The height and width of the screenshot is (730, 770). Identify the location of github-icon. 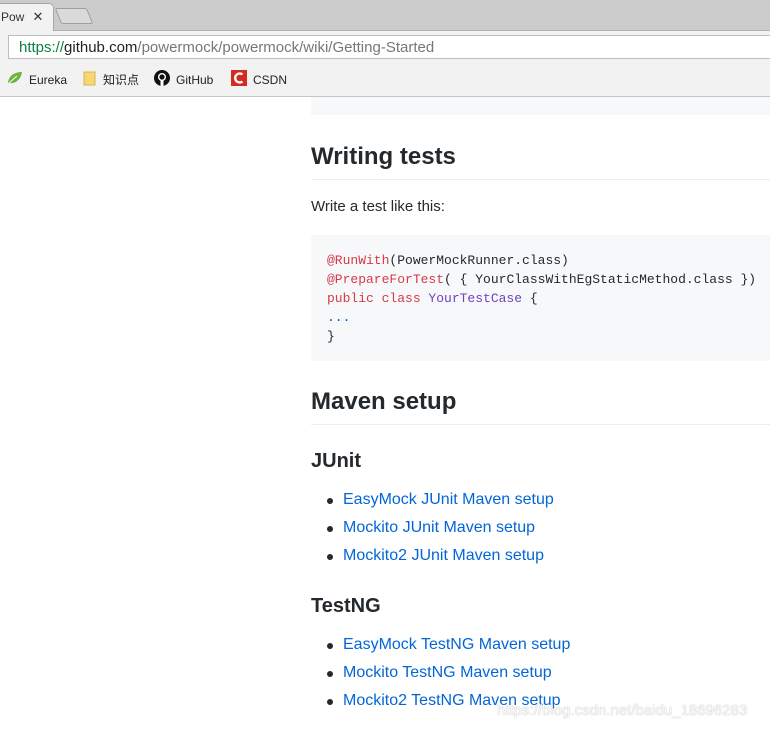
(162, 81).